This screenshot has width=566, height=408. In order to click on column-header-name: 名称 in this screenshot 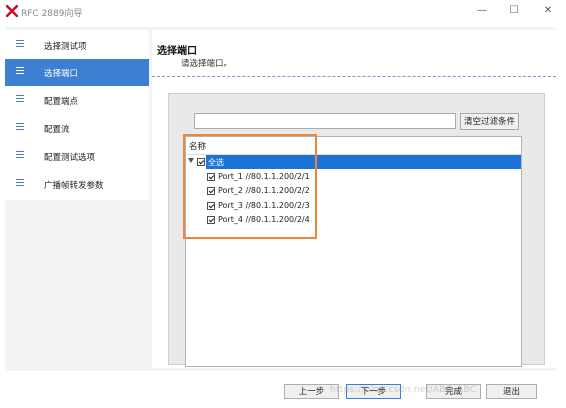, I will do `click(198, 147)`.